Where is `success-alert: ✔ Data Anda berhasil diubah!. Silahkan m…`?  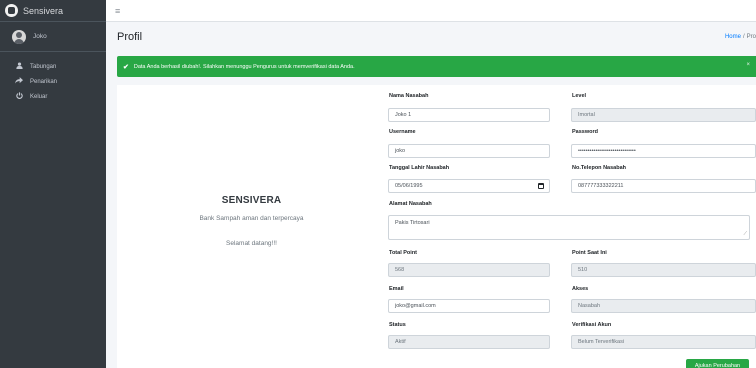 success-alert: ✔ Data Anda berhasil diubah!. Silahkan m… is located at coordinates (436, 66).